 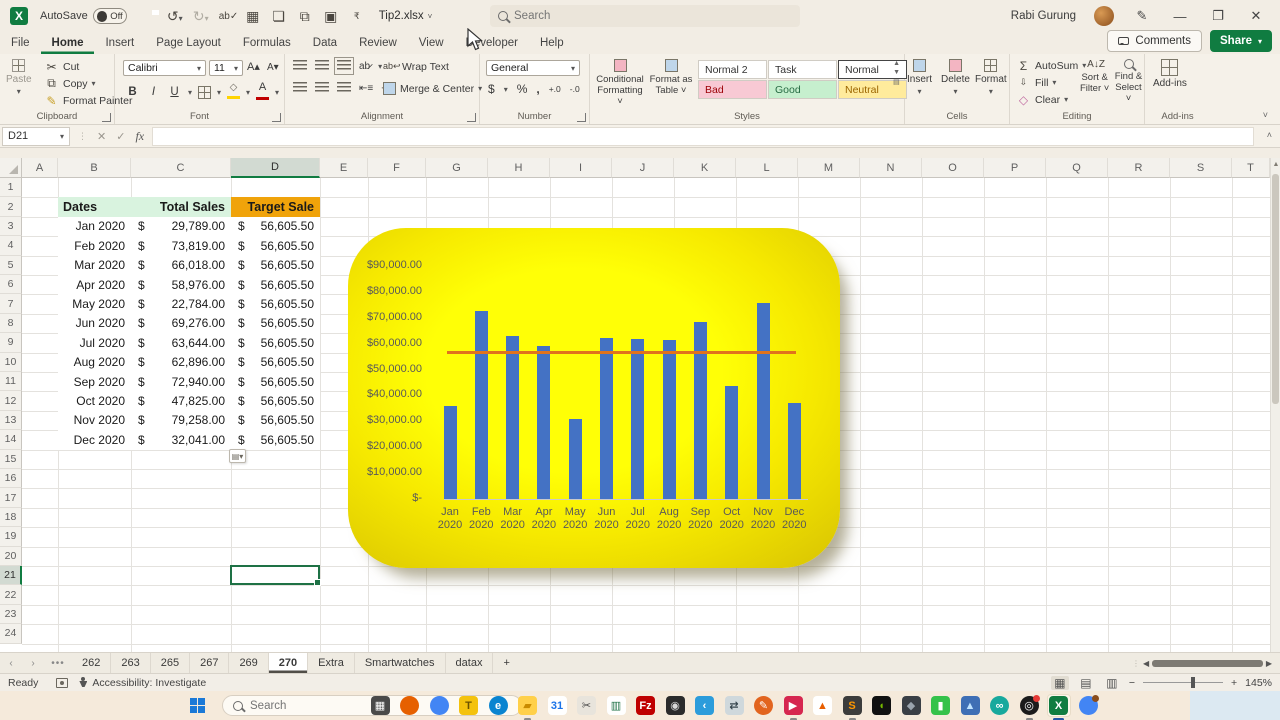 What do you see at coordinates (1051, 99) in the screenshot?
I see `clear-button: ◇ Clear ▾` at bounding box center [1051, 99].